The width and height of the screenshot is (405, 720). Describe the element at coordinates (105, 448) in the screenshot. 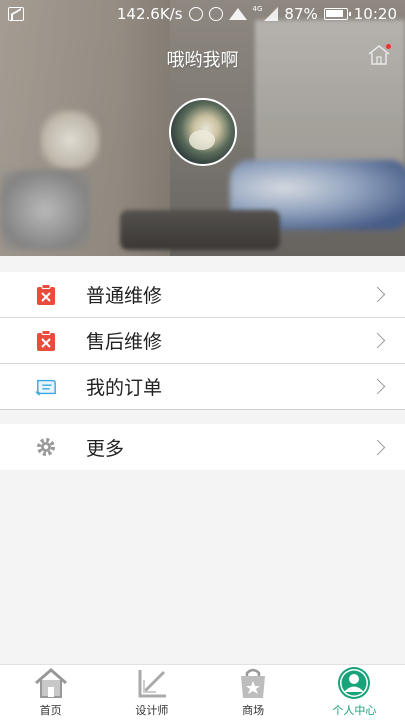

I see `menu-item-label: 更多` at that location.